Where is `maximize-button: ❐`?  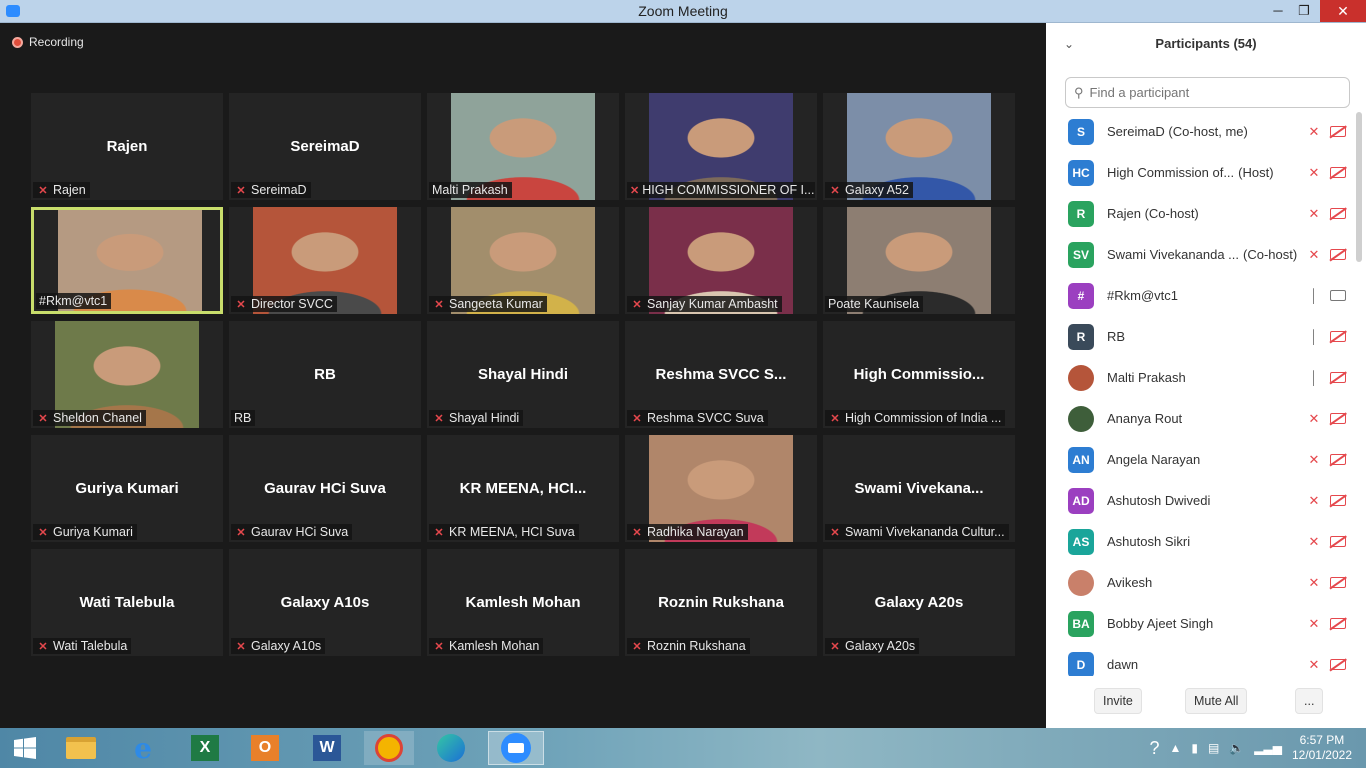
maximize-button: ❐ is located at coordinates (1304, 11).